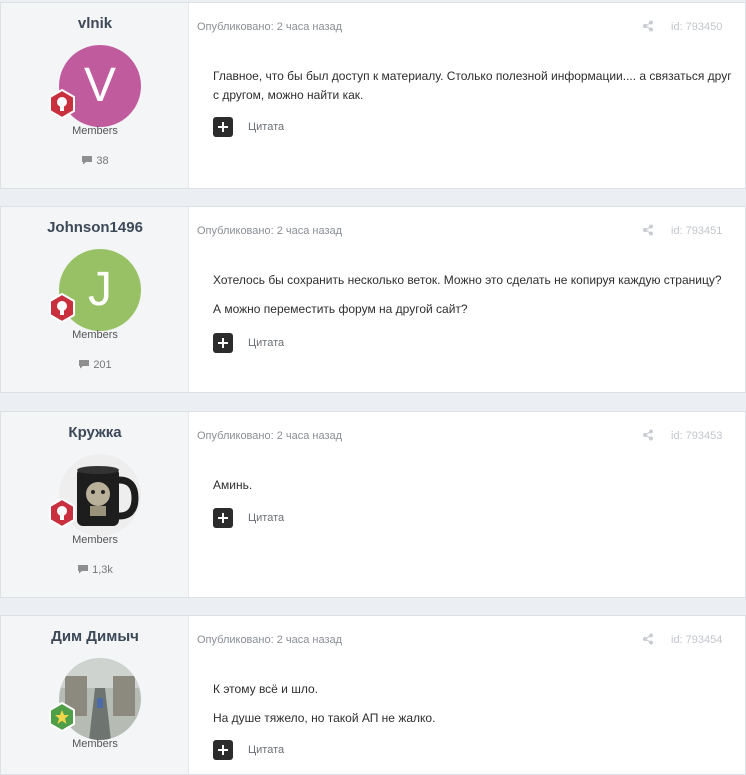  I want to click on post-body: Аминь., so click(473, 490).